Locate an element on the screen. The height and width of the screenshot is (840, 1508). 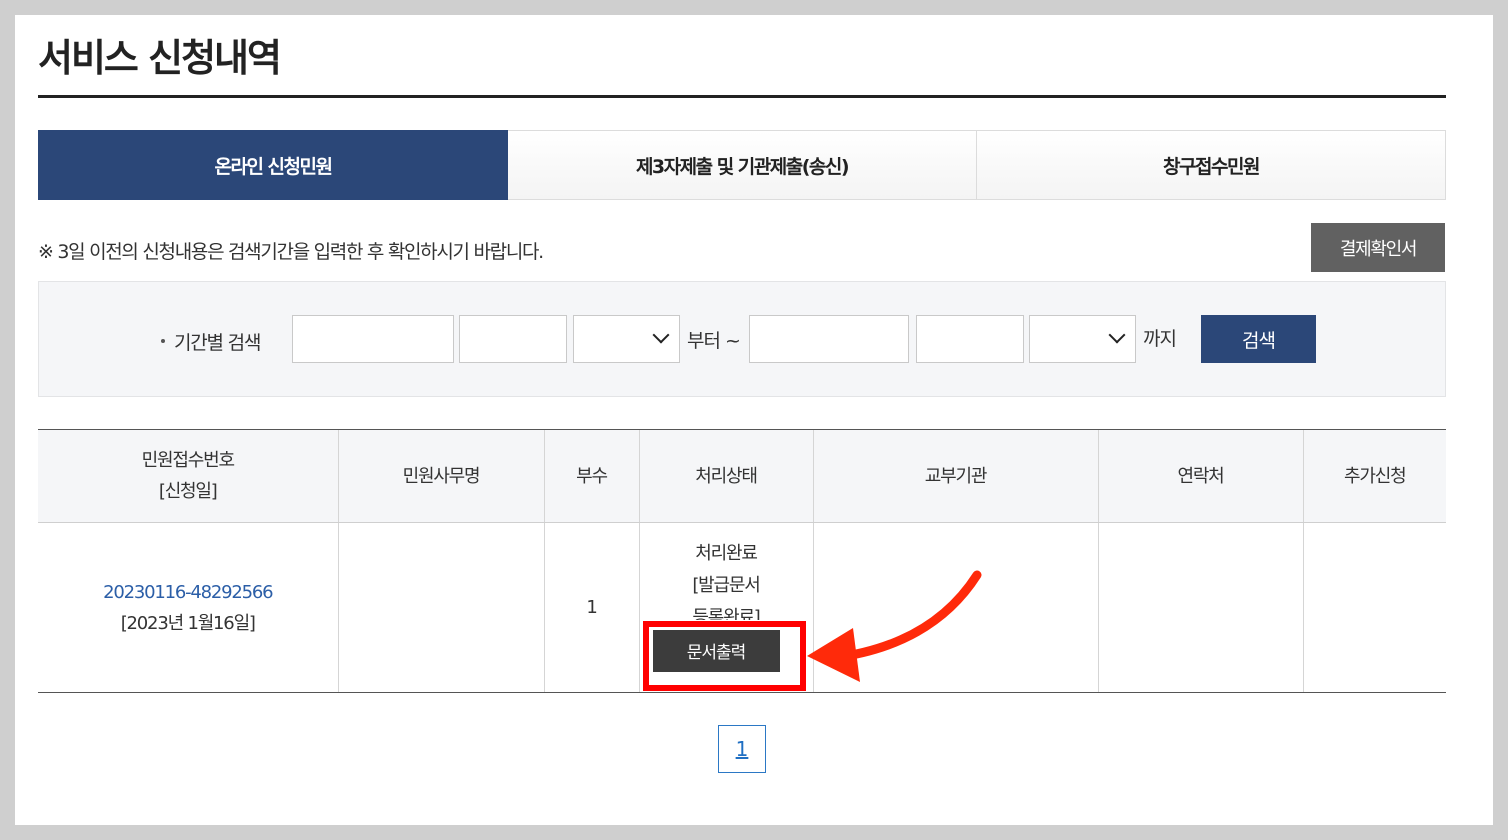
print-document-button: 문서출력 is located at coordinates (716, 650).